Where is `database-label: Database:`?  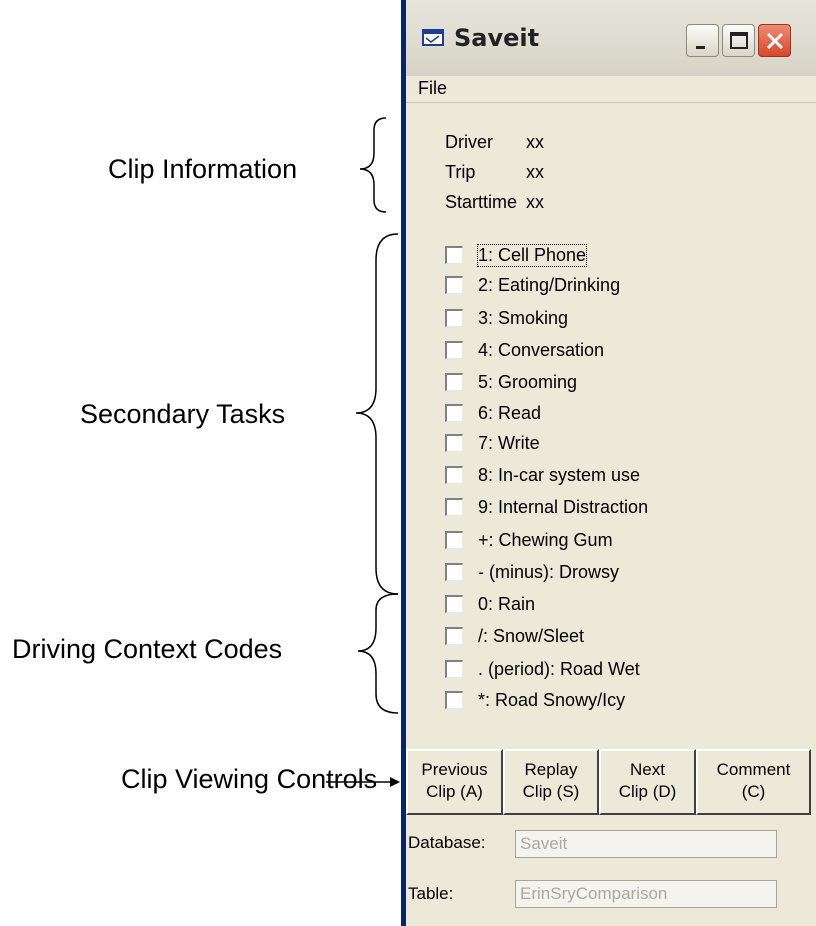
database-label: Database: is located at coordinates (447, 842).